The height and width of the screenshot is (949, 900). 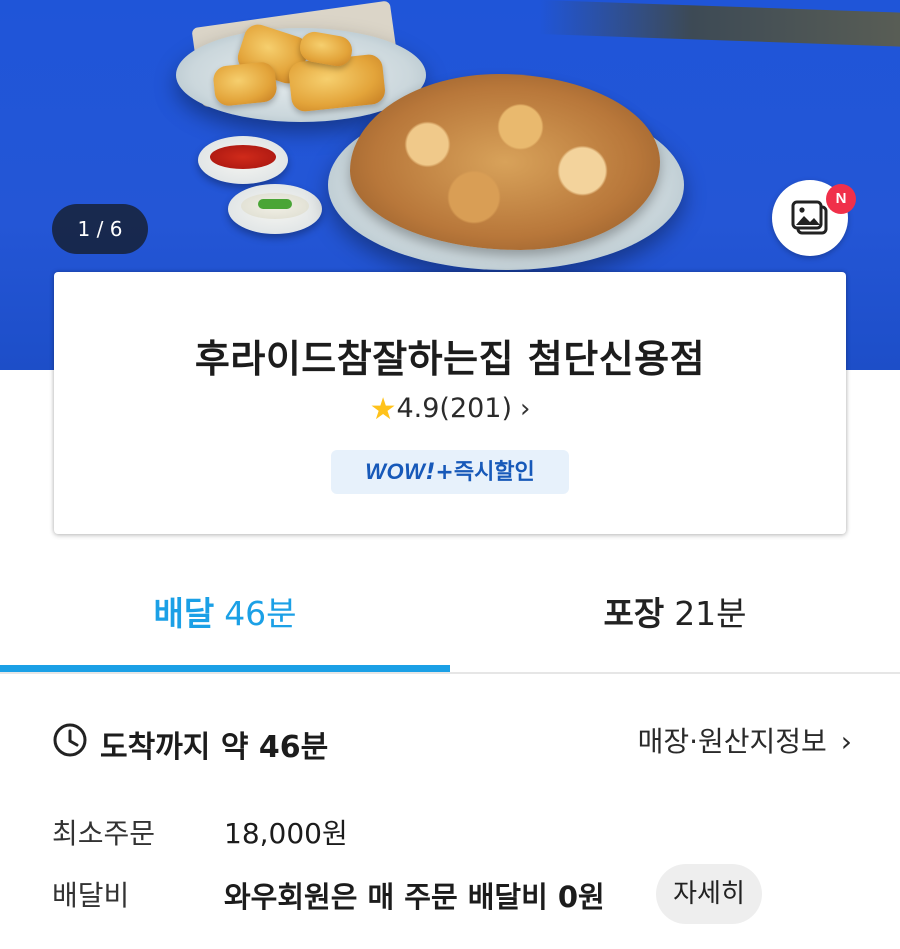 What do you see at coordinates (450, 359) in the screenshot?
I see `store-name: 후라이드참잘하는집 첨단신용점` at bounding box center [450, 359].